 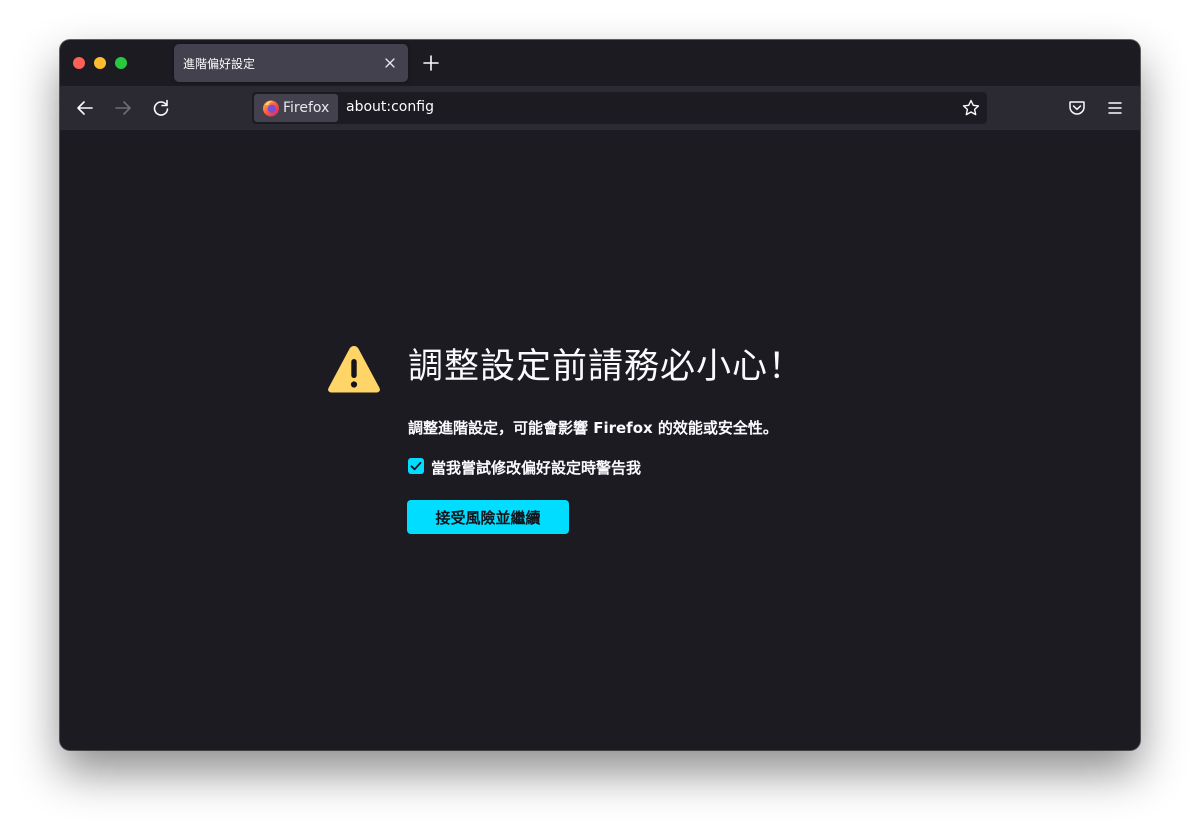 I want to click on star-icon, so click(x=971, y=108).